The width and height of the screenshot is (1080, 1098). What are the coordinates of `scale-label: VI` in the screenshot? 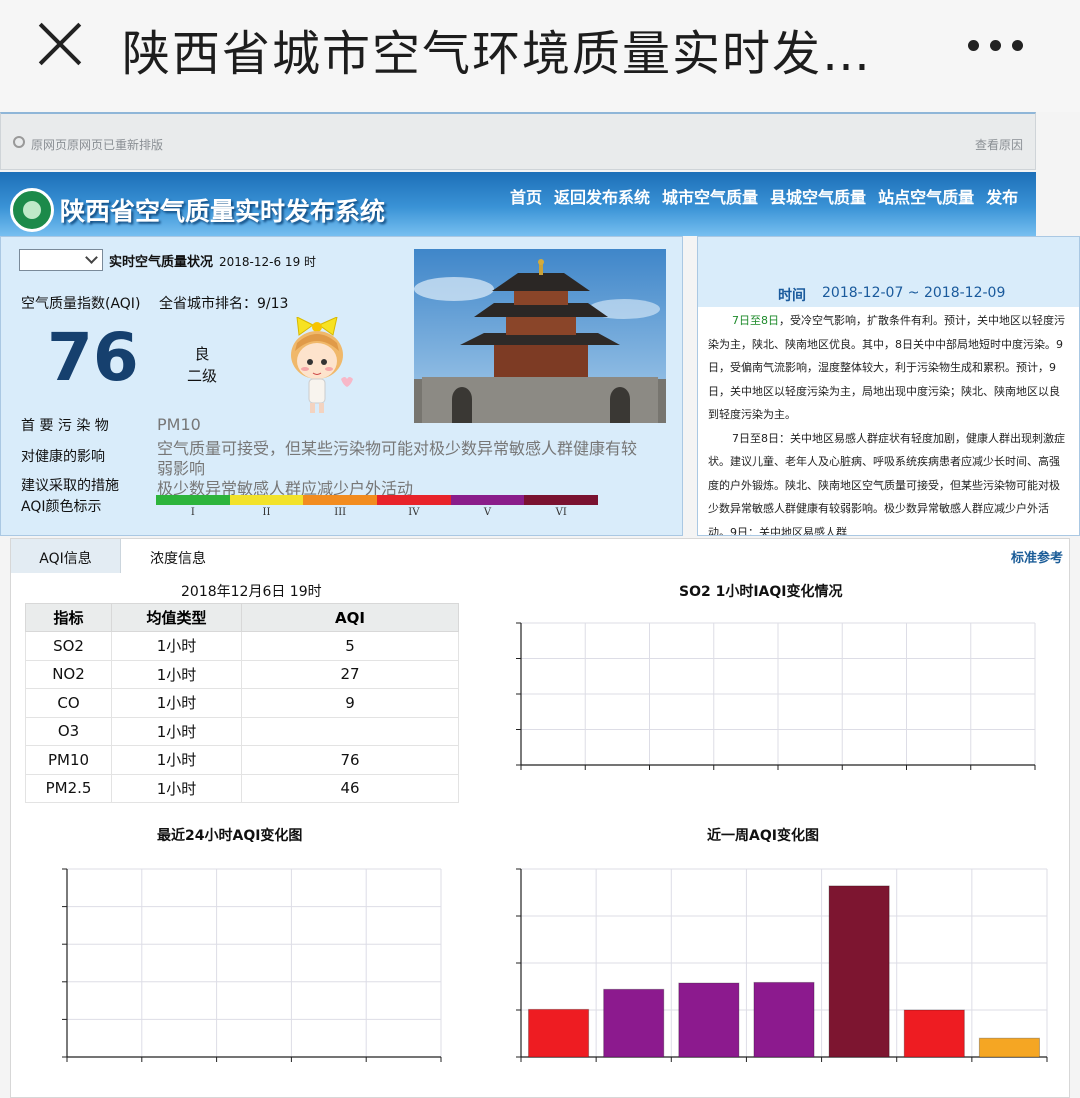 It's located at (561, 512).